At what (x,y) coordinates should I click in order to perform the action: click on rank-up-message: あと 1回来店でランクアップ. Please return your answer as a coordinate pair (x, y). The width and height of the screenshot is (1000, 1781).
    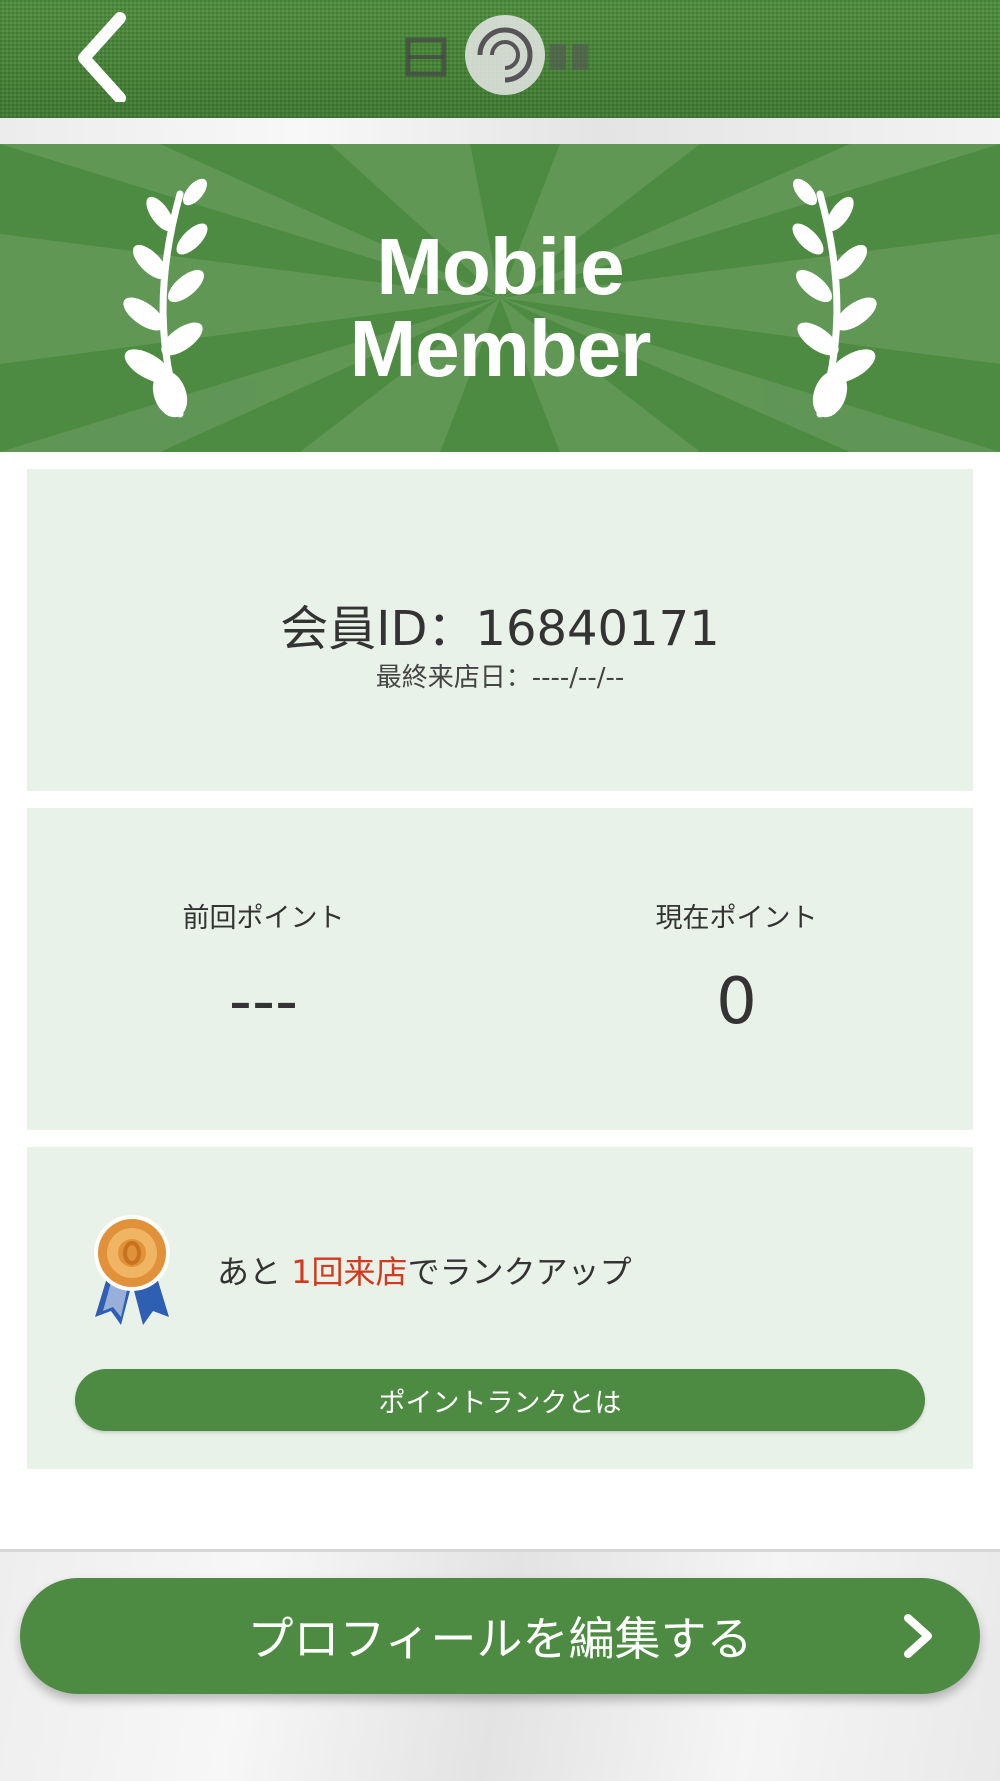
    Looking at the image, I should click on (424, 1270).